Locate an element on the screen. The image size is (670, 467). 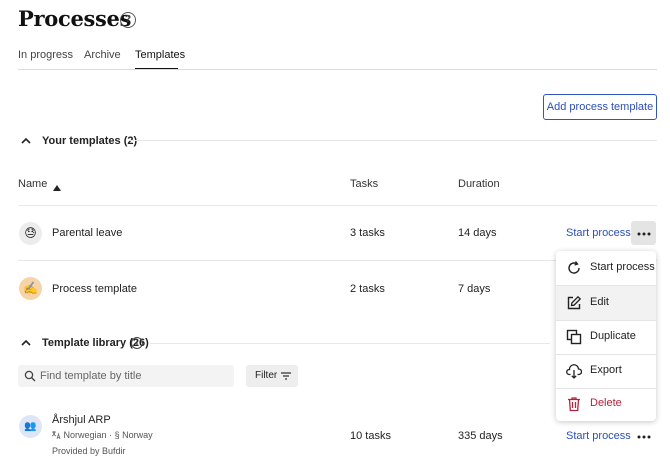
filter-icon is located at coordinates (286, 376).